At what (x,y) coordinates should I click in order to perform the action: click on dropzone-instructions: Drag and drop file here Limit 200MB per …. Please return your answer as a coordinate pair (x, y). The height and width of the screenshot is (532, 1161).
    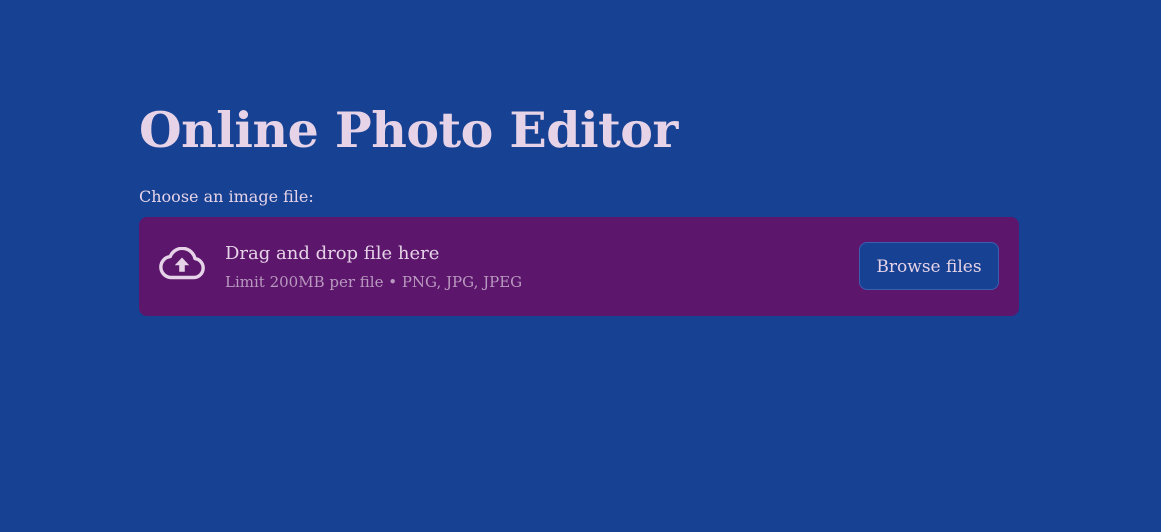
    Looking at the image, I should click on (373, 266).